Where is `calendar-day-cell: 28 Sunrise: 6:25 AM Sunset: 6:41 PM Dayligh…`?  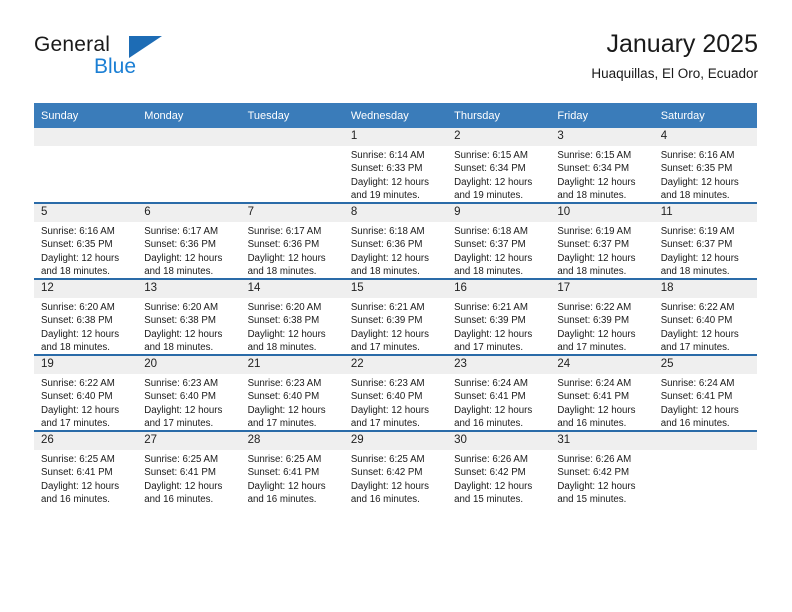 calendar-day-cell: 28 Sunrise: 6:25 AM Sunset: 6:41 PM Dayligh… is located at coordinates (292, 468).